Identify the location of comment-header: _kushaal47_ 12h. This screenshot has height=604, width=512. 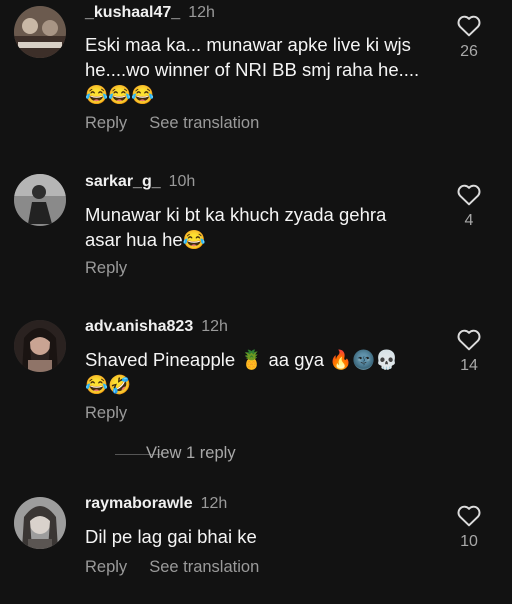
(150, 13).